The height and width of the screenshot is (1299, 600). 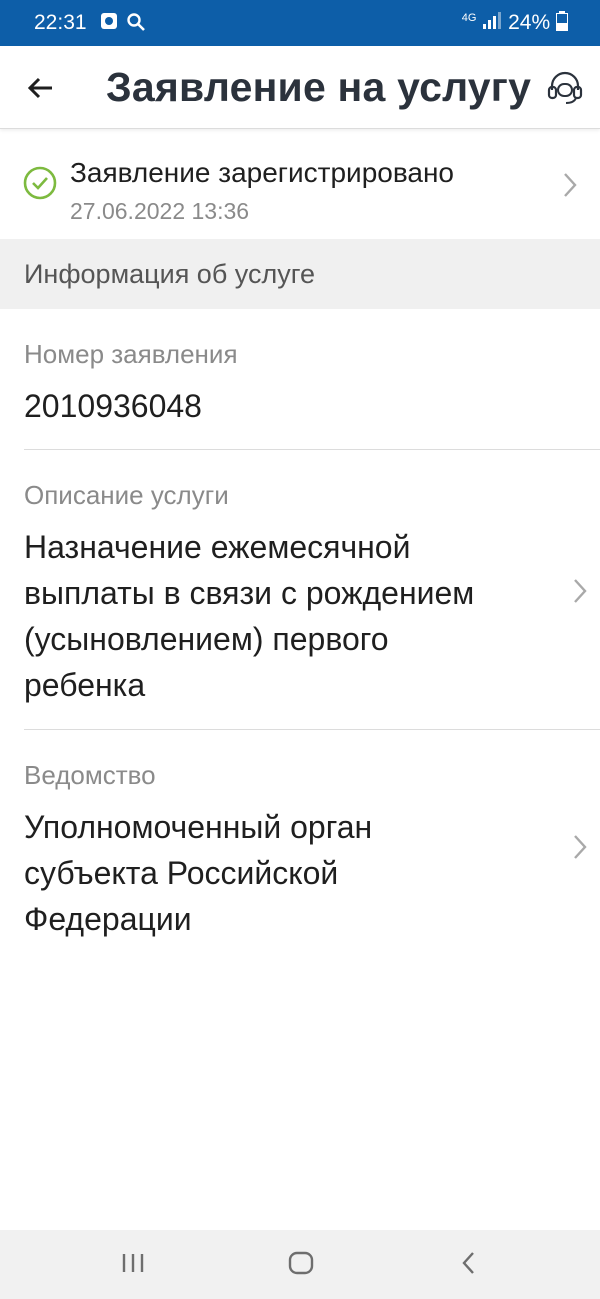 What do you see at coordinates (133, 1263) in the screenshot?
I see `recent-apps-icon` at bounding box center [133, 1263].